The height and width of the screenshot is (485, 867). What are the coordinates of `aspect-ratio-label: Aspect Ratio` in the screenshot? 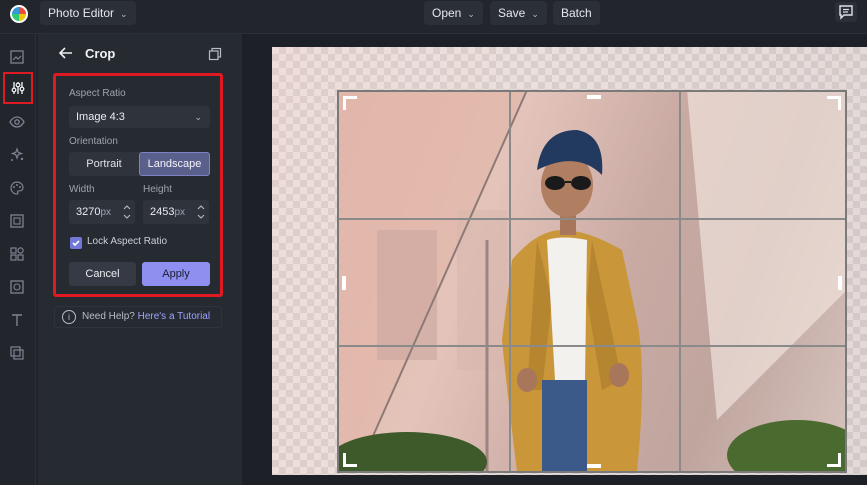 It's located at (97, 93).